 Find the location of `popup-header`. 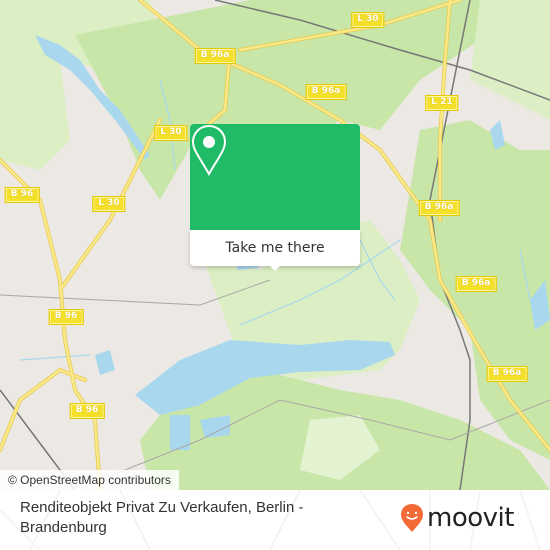

popup-header is located at coordinates (275, 177).